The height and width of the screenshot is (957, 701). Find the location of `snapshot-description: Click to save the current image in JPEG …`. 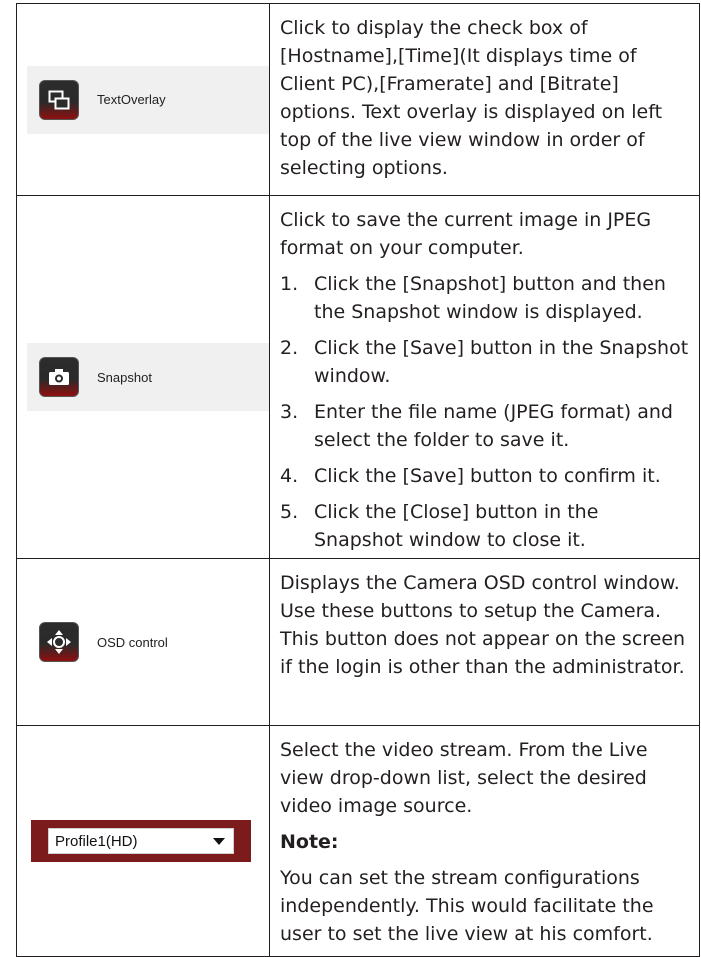

snapshot-description: Click to save the current image in JPEG … is located at coordinates (466, 234).